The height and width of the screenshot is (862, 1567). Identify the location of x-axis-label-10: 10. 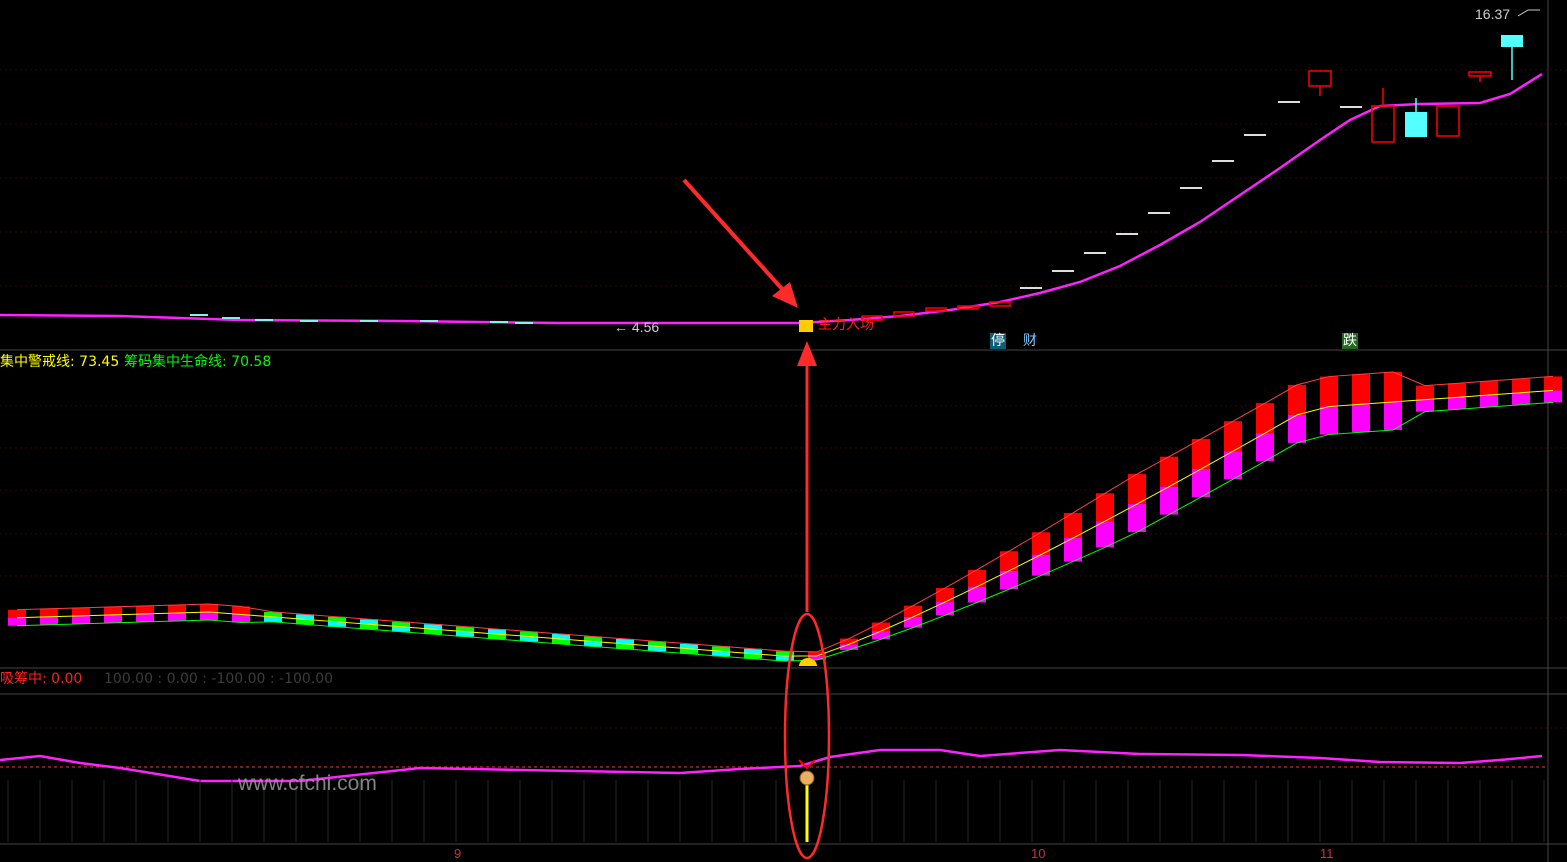
(1038, 853).